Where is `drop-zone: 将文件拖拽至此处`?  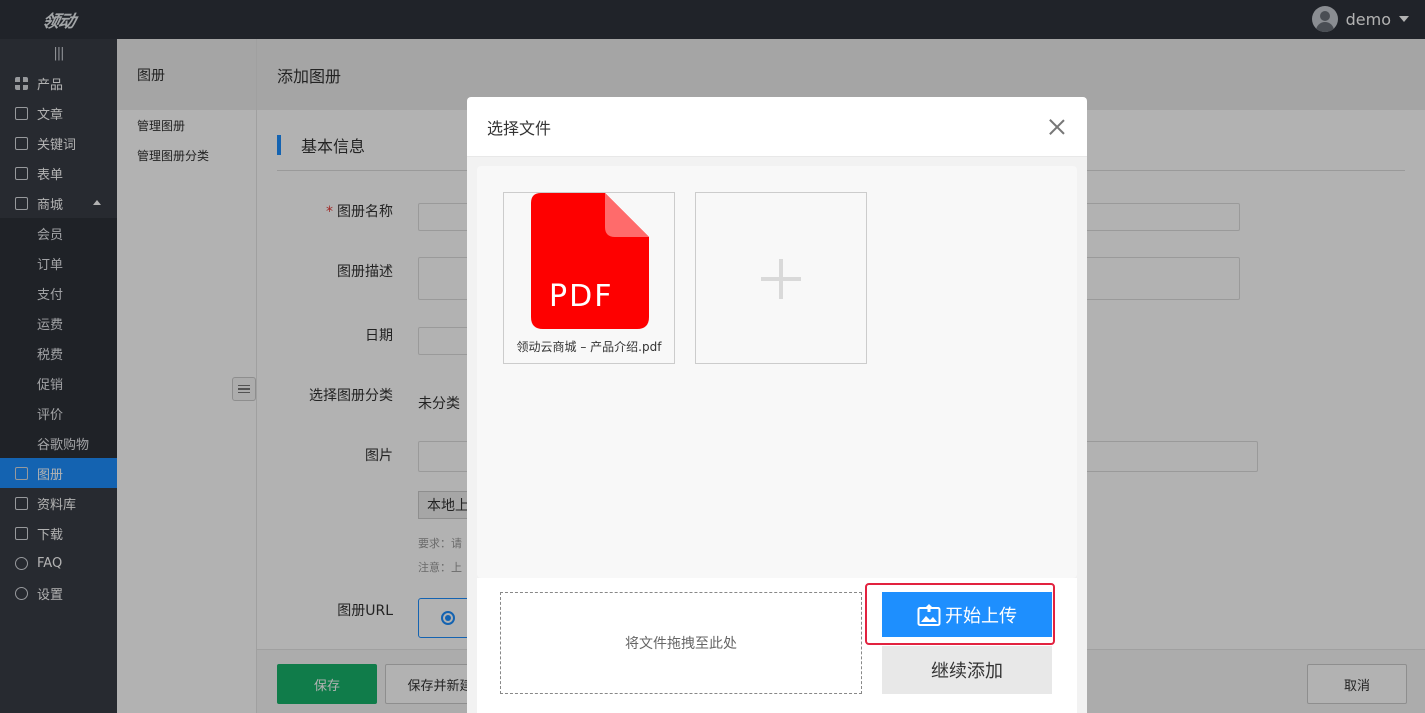
drop-zone: 将文件拖拽至此处 is located at coordinates (681, 643).